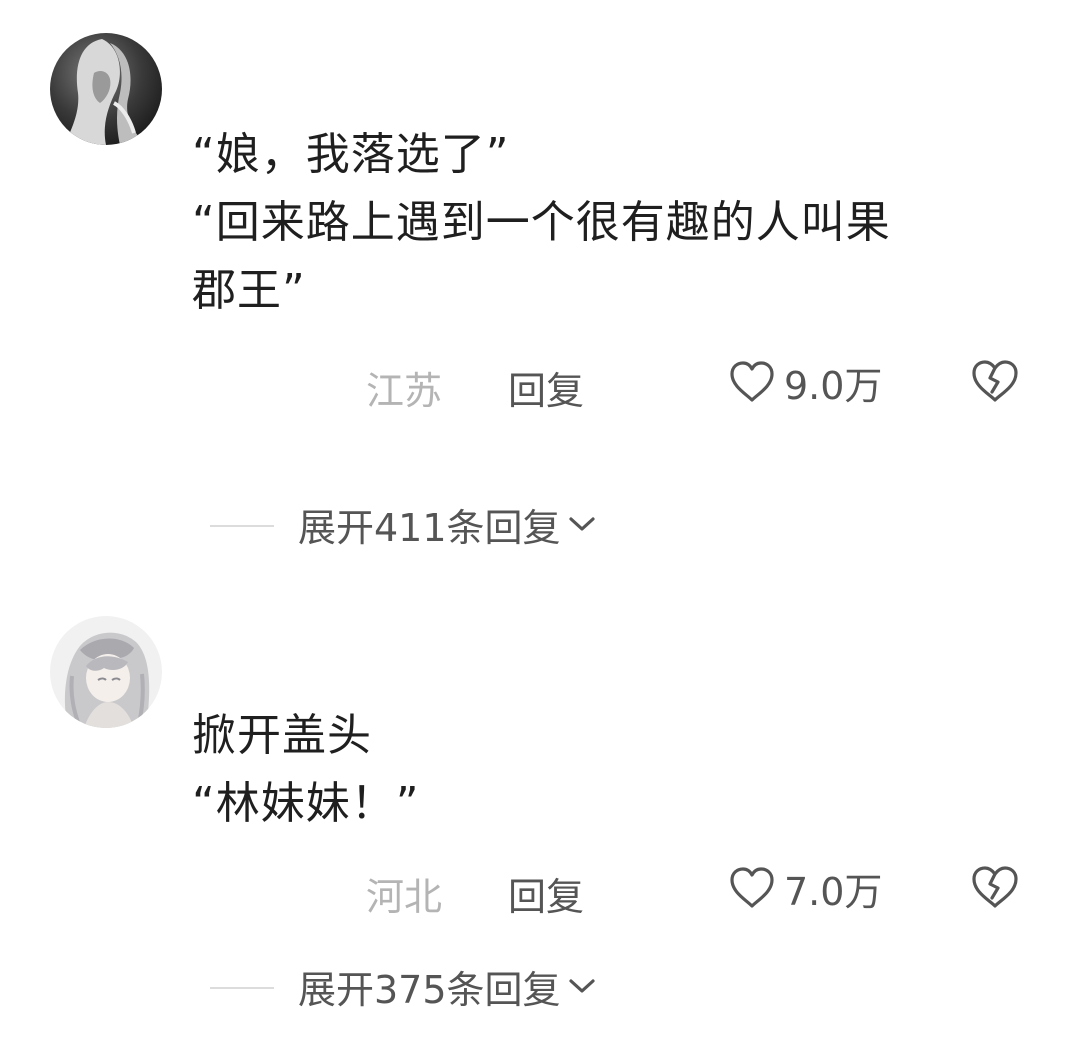 This screenshot has width=1080, height=1050. What do you see at coordinates (306, 803) in the screenshot?
I see `comment-line: “林妹妹！”` at bounding box center [306, 803].